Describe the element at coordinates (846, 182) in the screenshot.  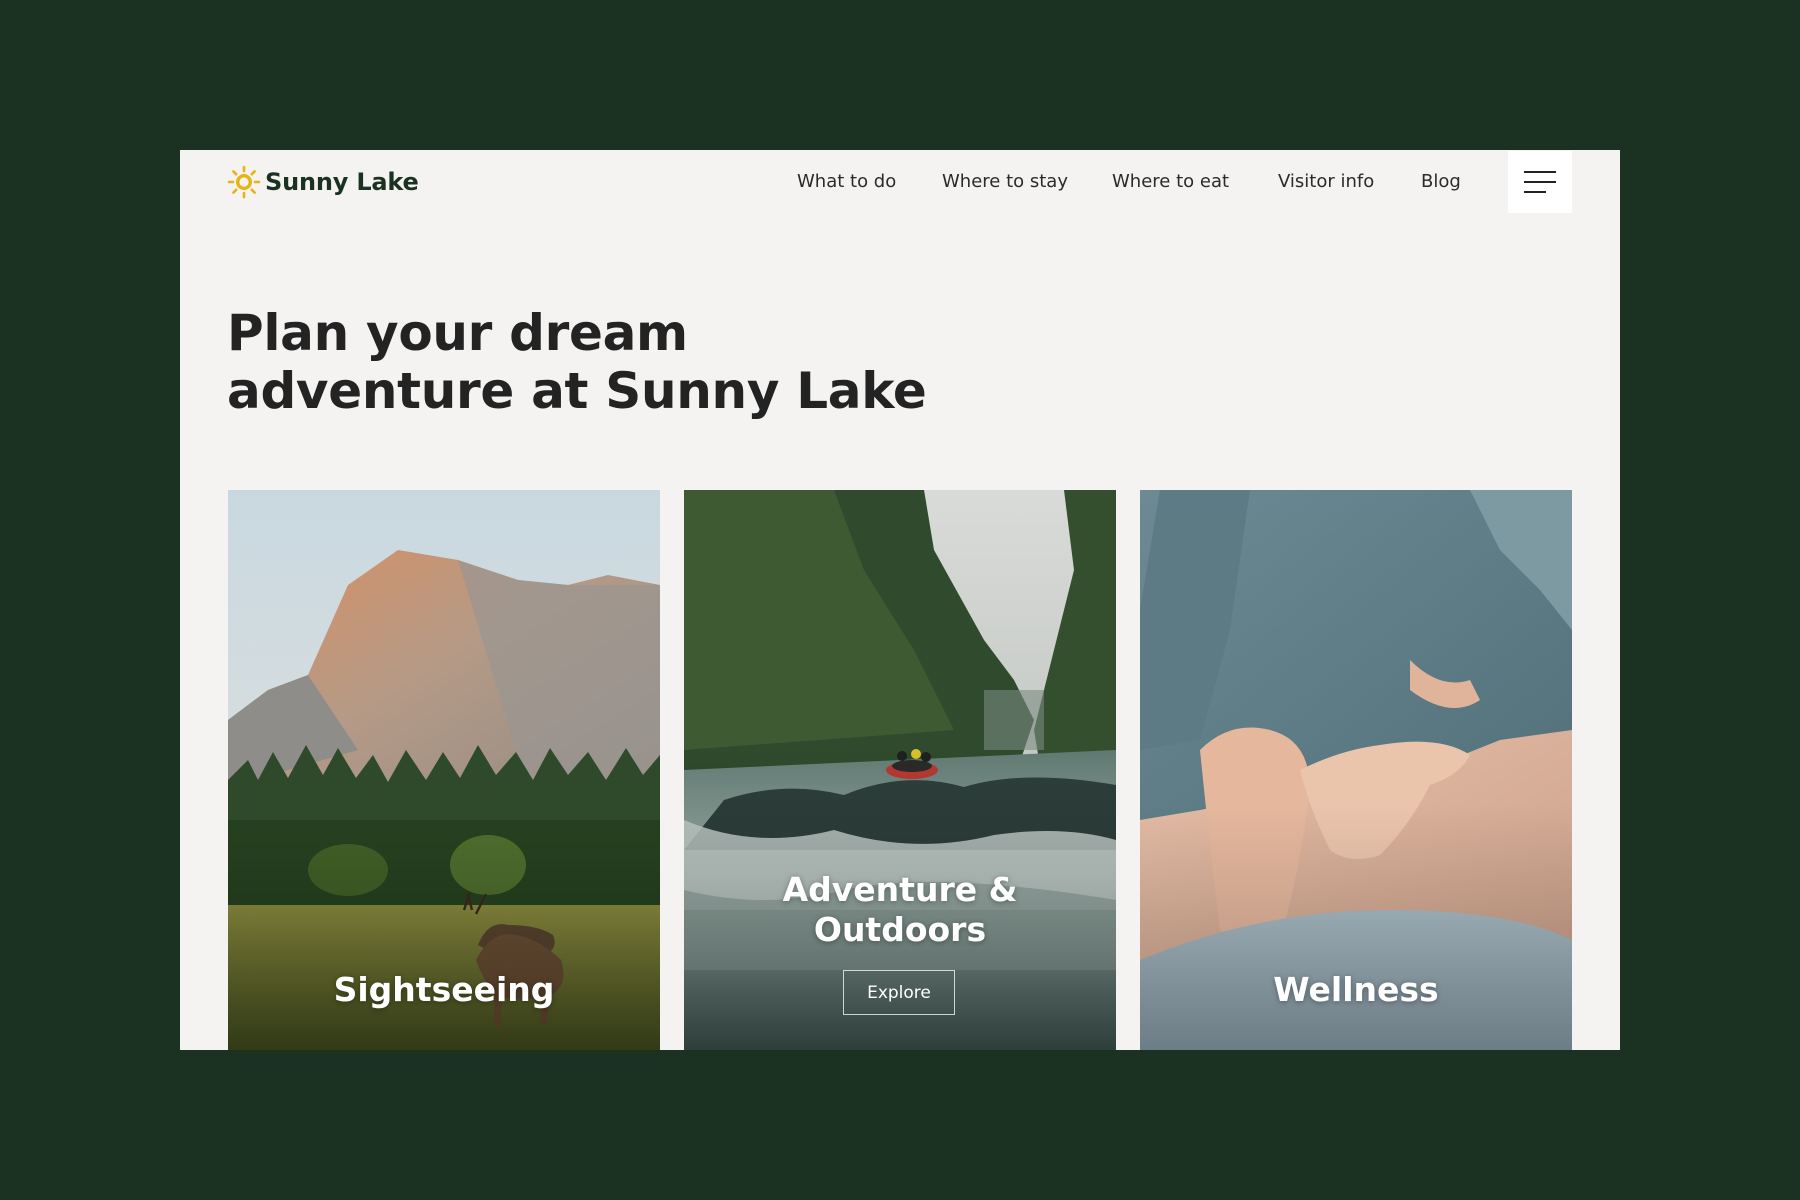
I see `nav-item-what-to-do: What to do` at that location.